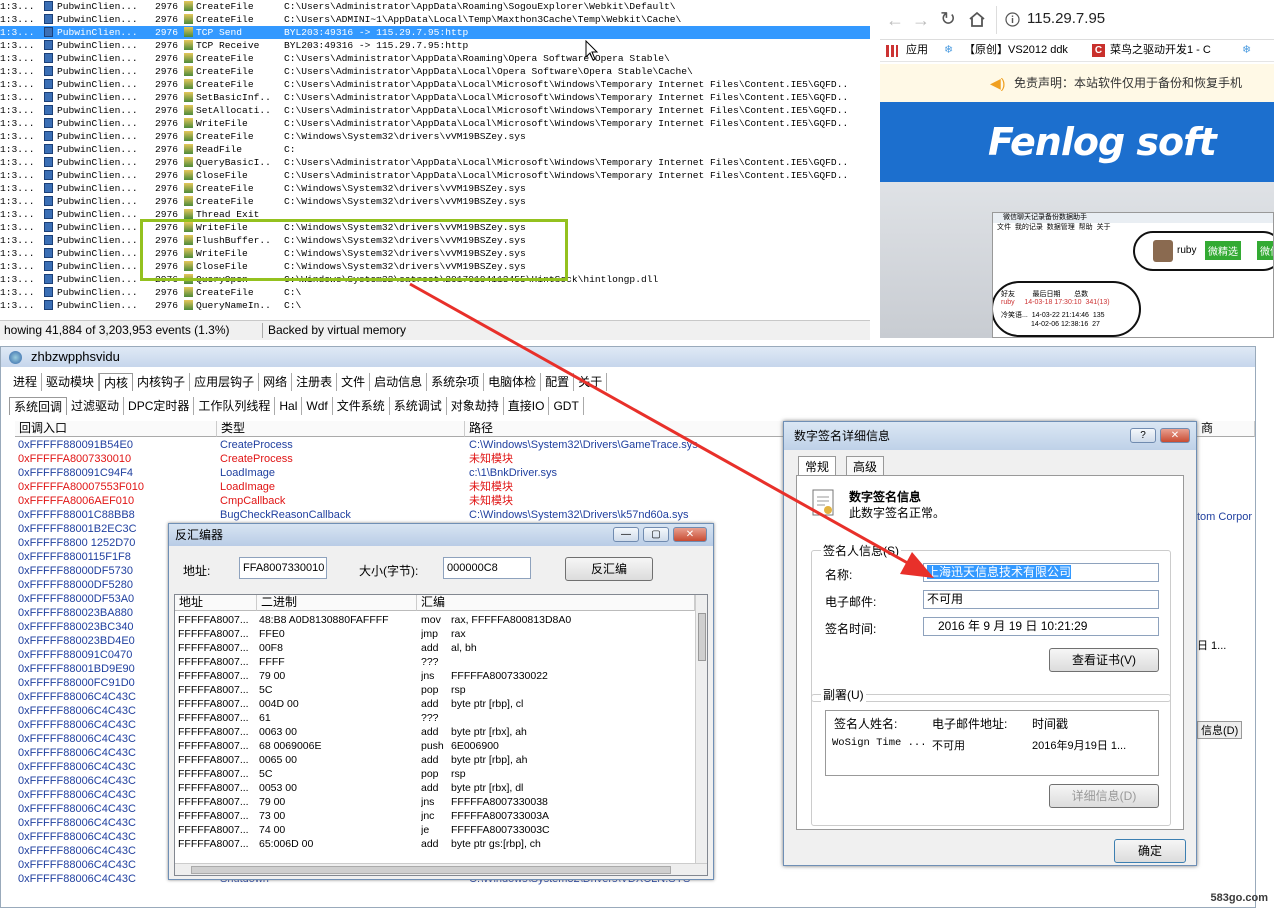  I want to click on watermark: 583go.com, so click(1239, 898).